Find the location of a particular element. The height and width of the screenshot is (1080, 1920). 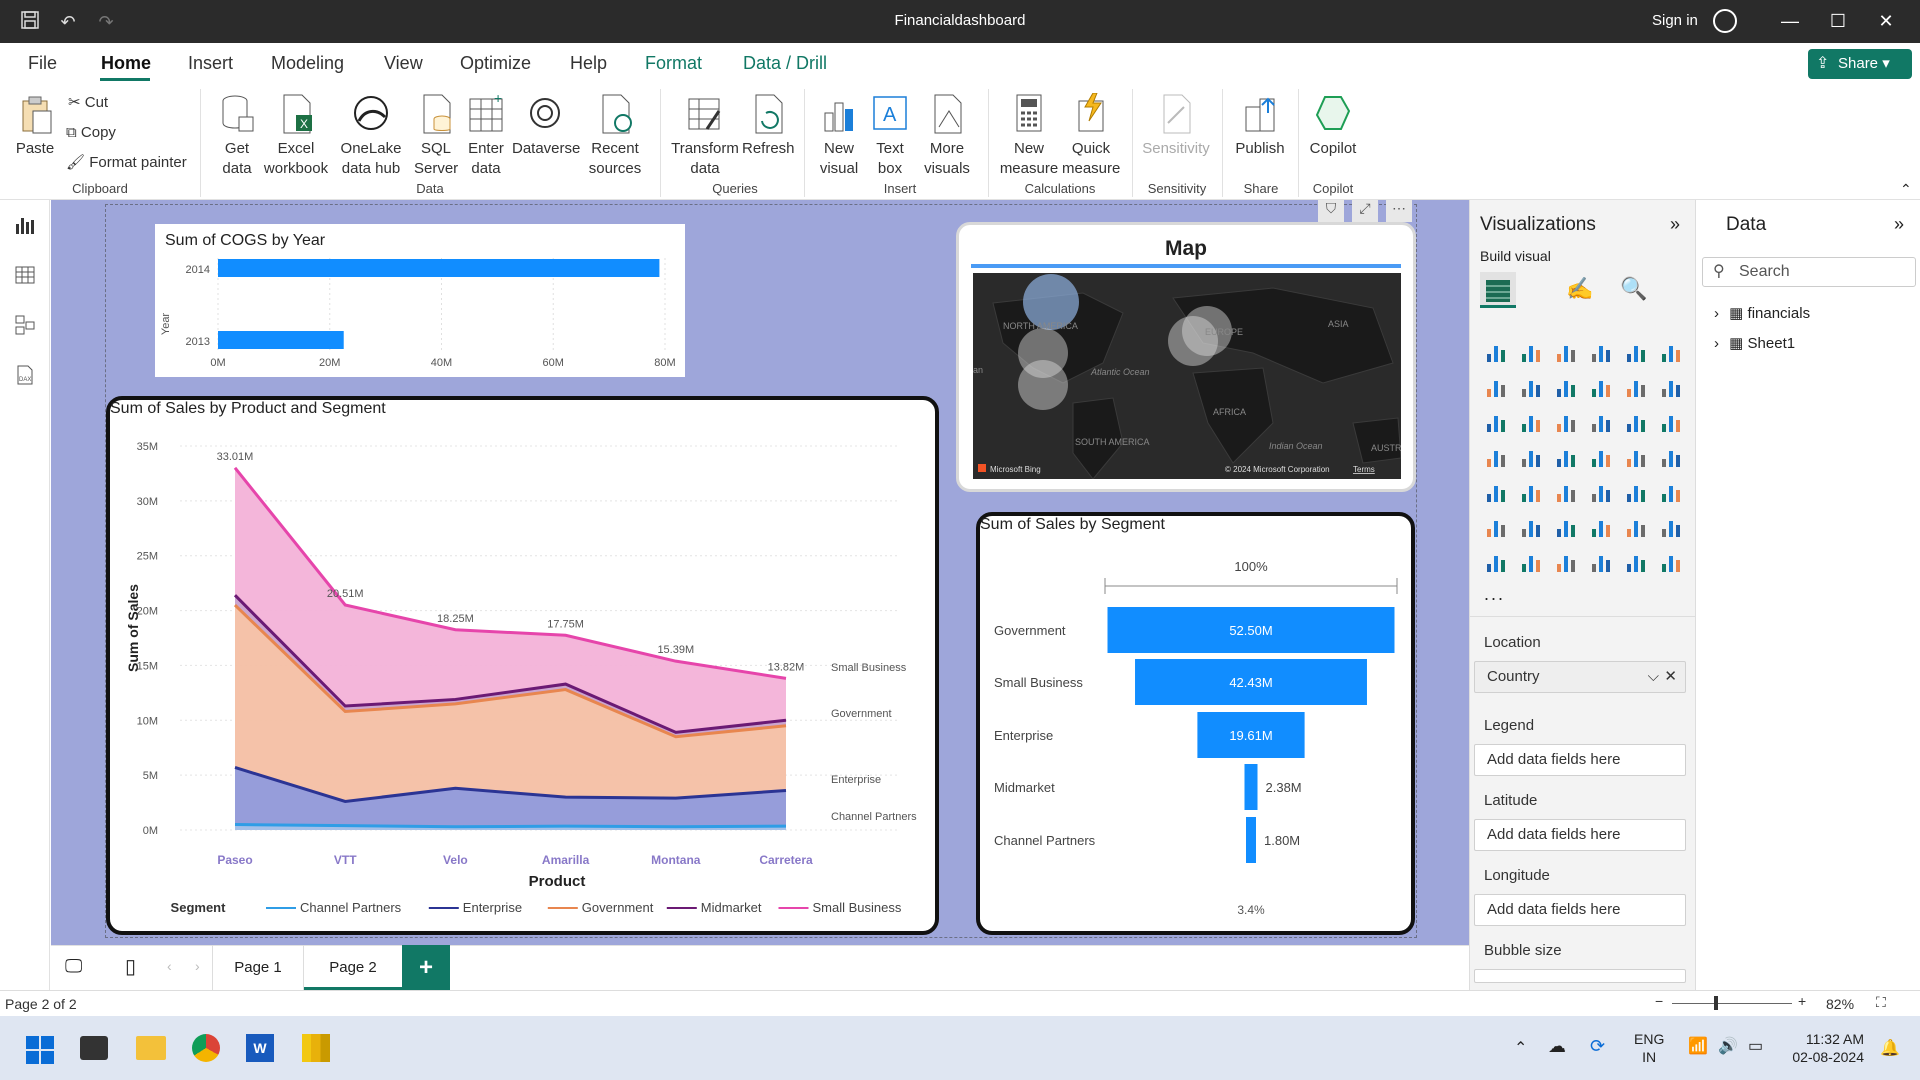

power-bi-icon is located at coordinates (316, 1048).